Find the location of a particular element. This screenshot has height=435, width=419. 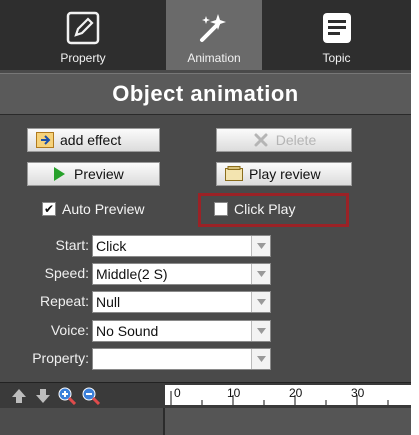

play-icon is located at coordinates (59, 174).